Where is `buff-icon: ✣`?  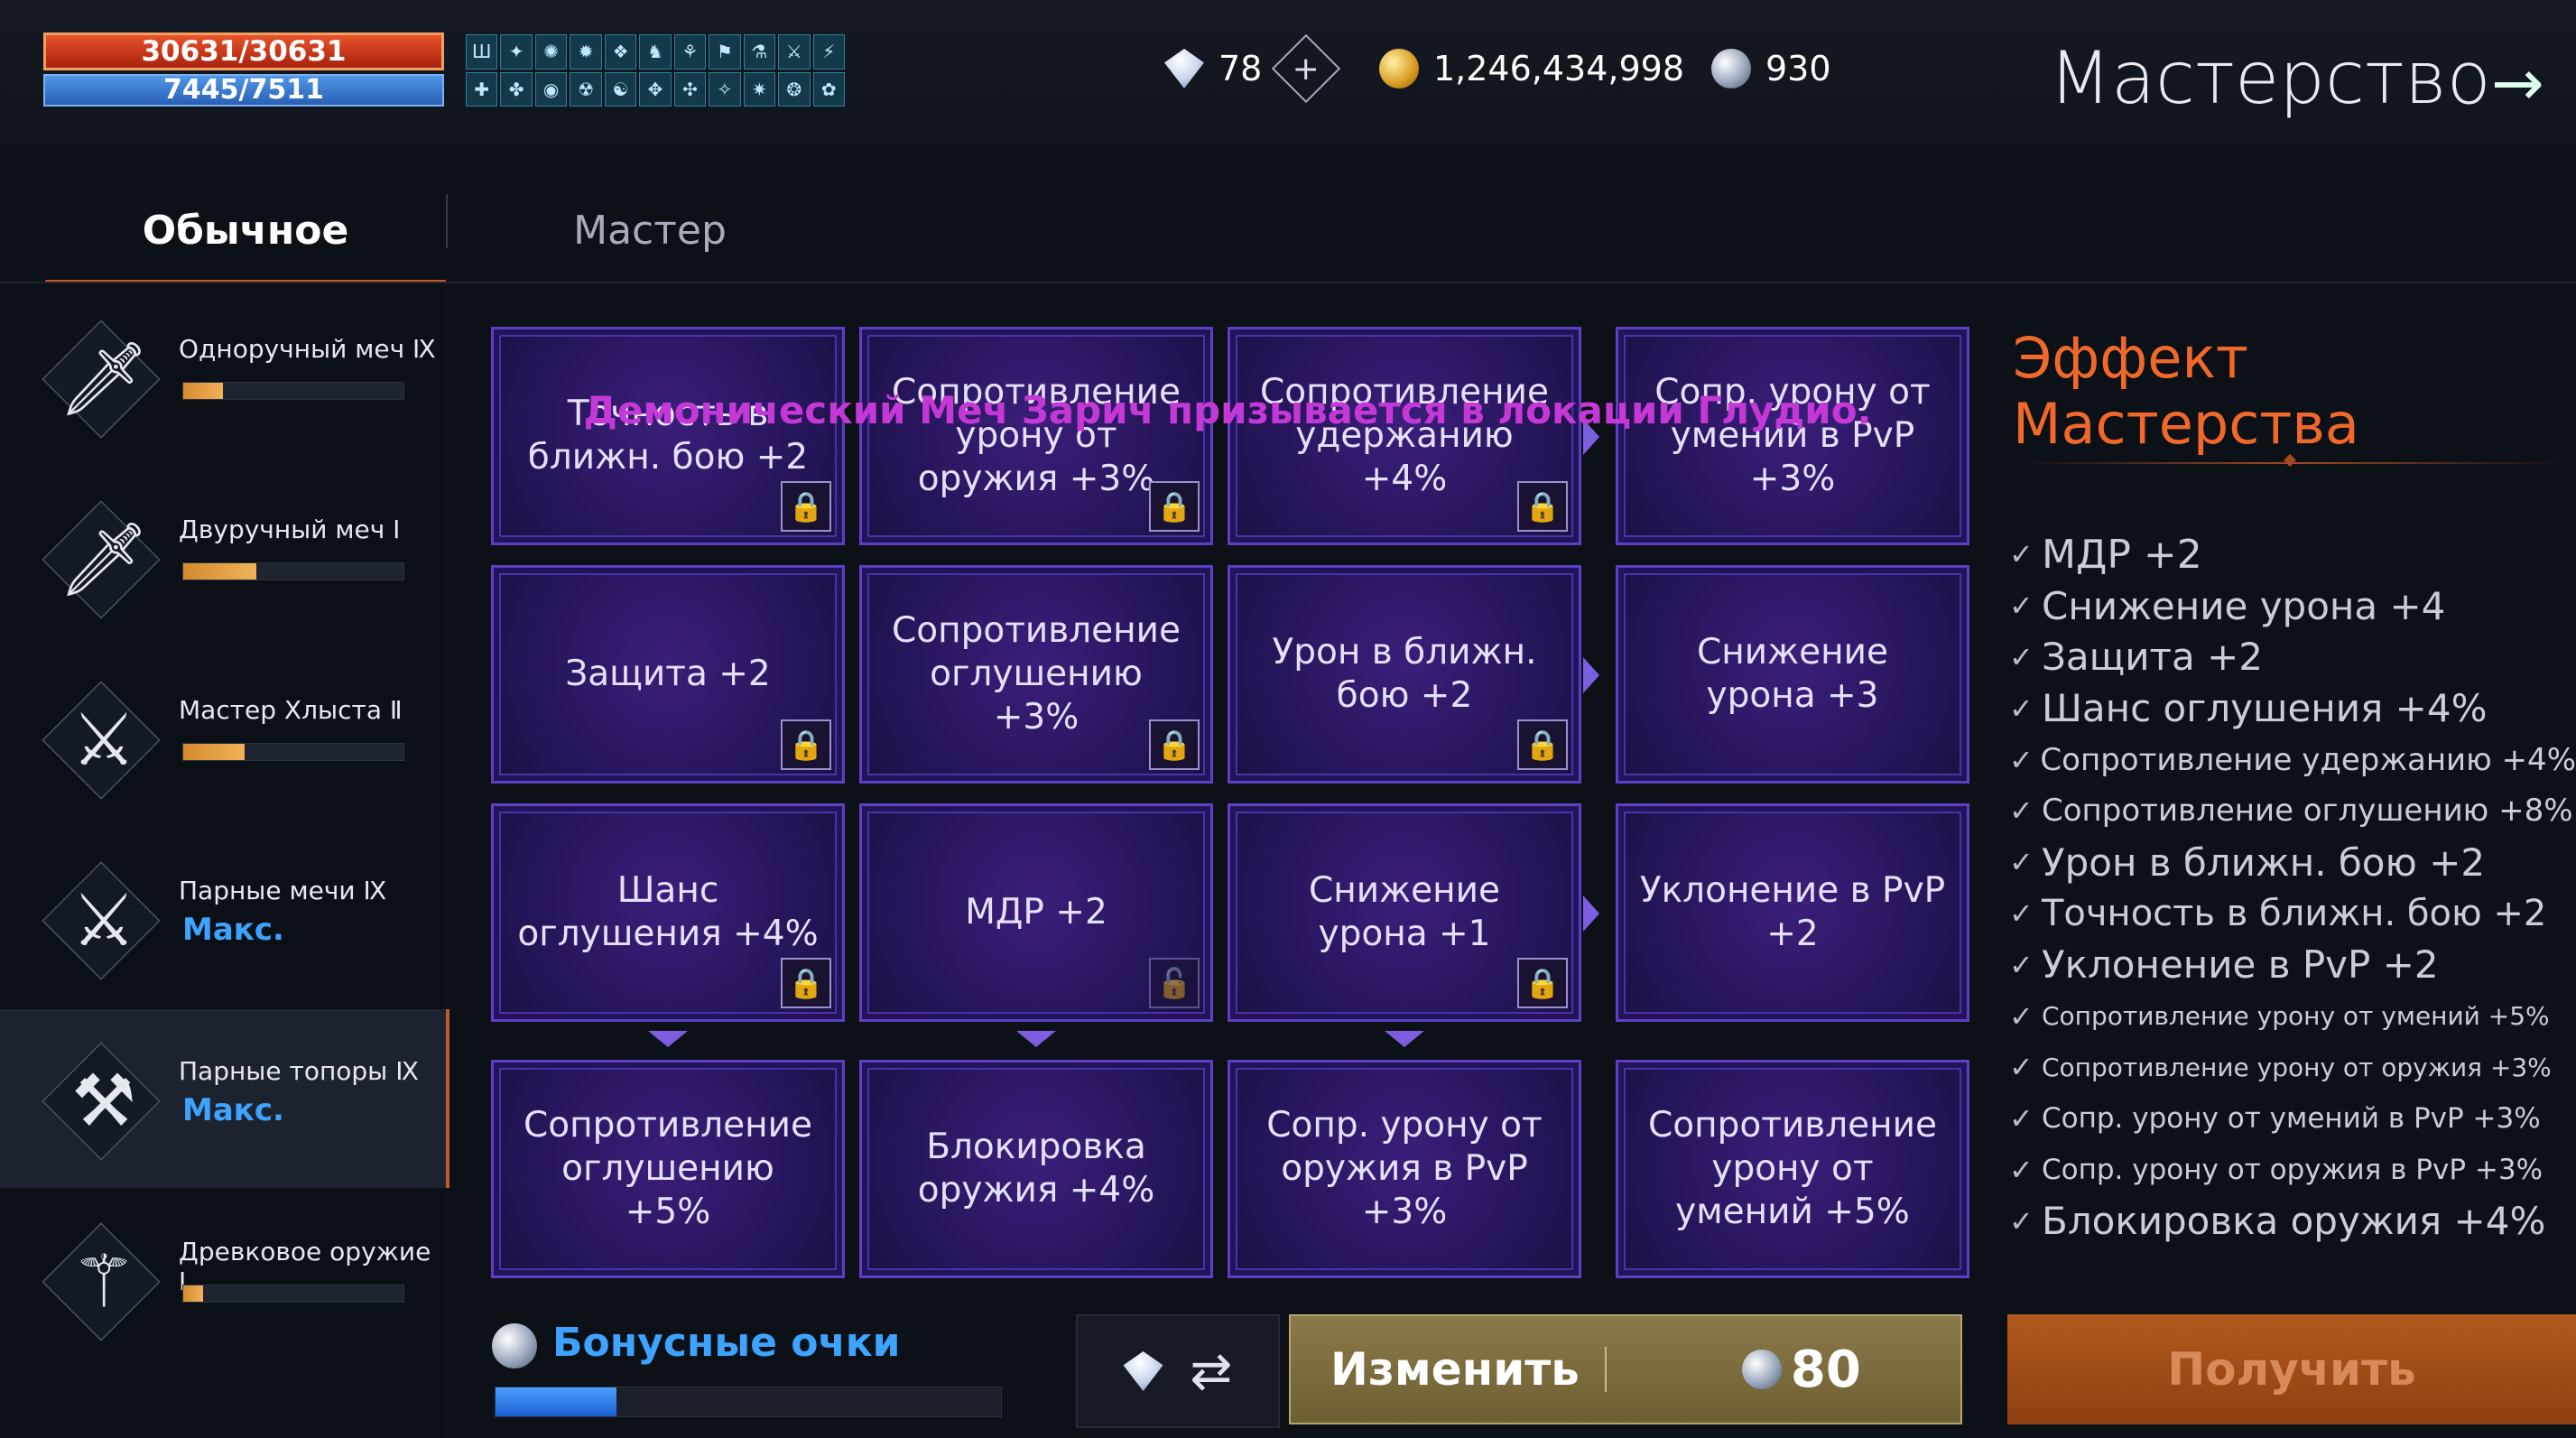 buff-icon: ✣ is located at coordinates (690, 89).